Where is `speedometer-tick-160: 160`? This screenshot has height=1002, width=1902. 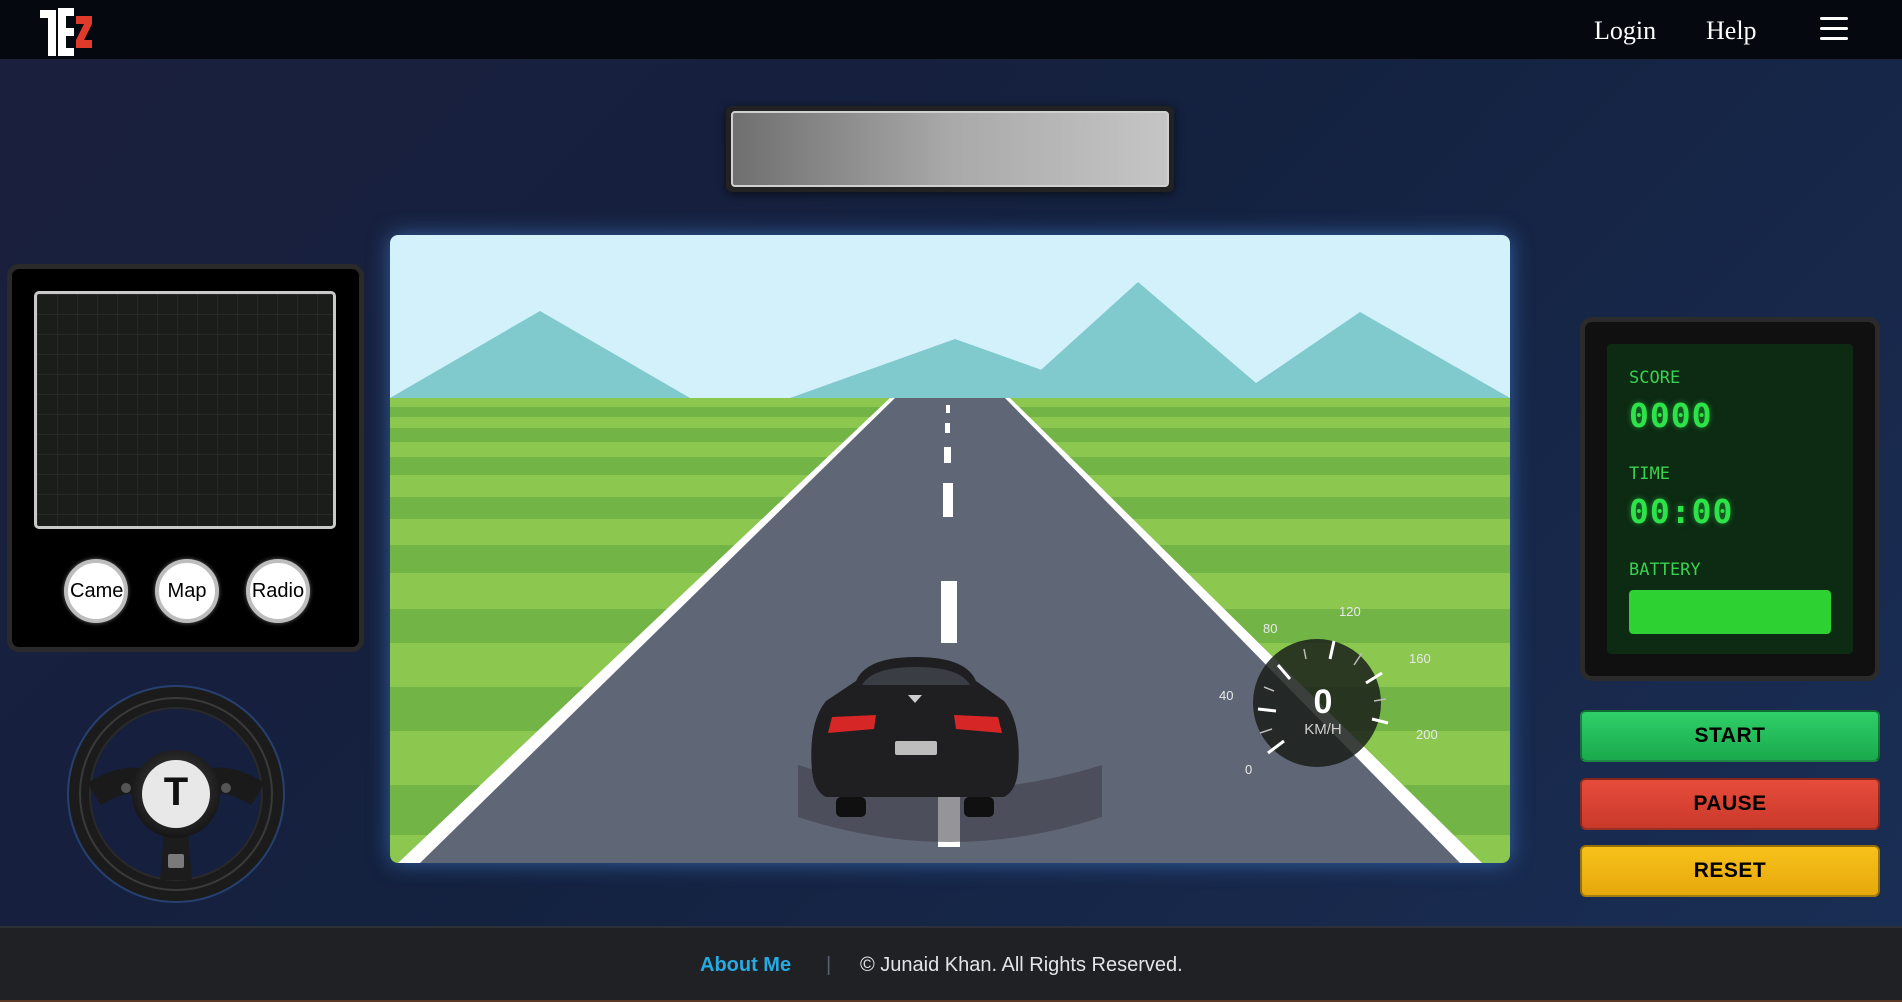
speedometer-tick-160: 160 is located at coordinates (1420, 658).